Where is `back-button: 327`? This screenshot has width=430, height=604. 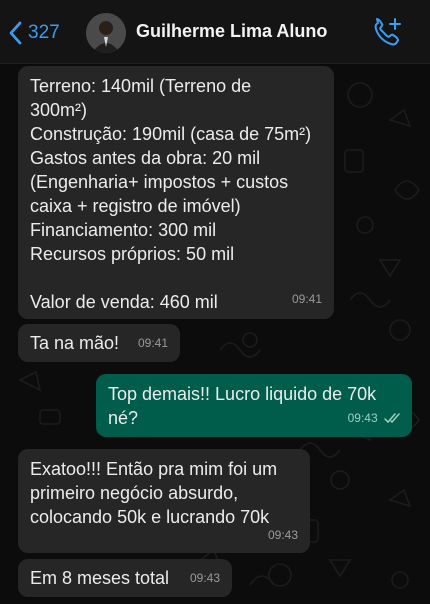 back-button: 327 is located at coordinates (34, 33).